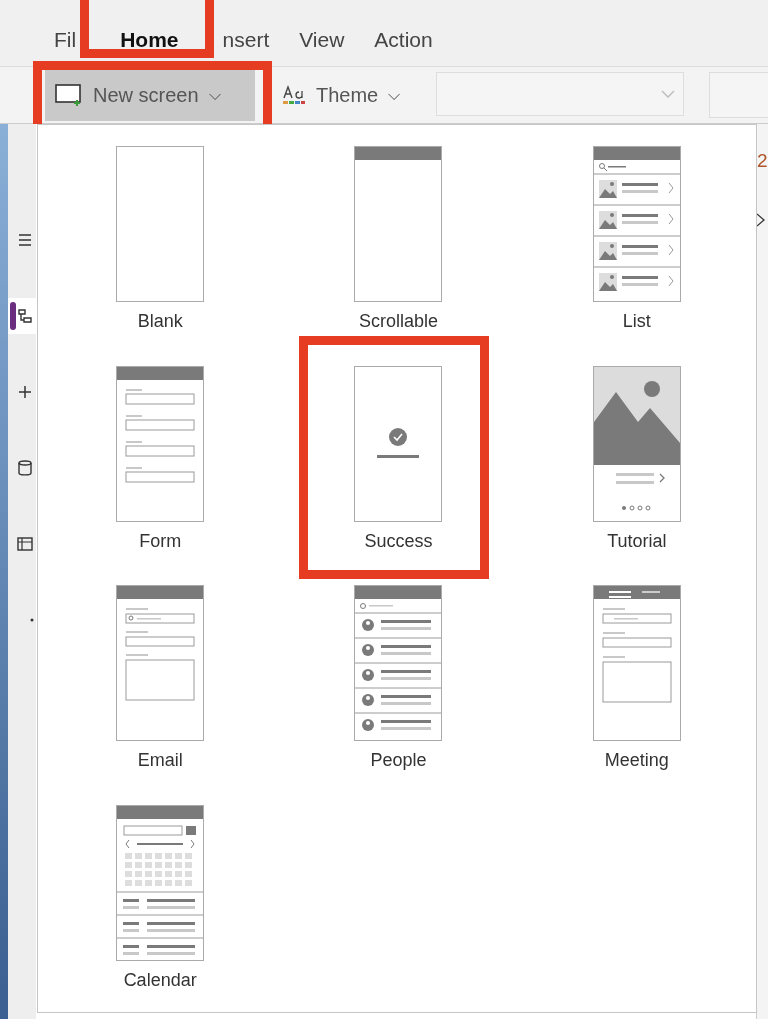  Describe the element at coordinates (25, 316) in the screenshot. I see `tree-icon` at that location.